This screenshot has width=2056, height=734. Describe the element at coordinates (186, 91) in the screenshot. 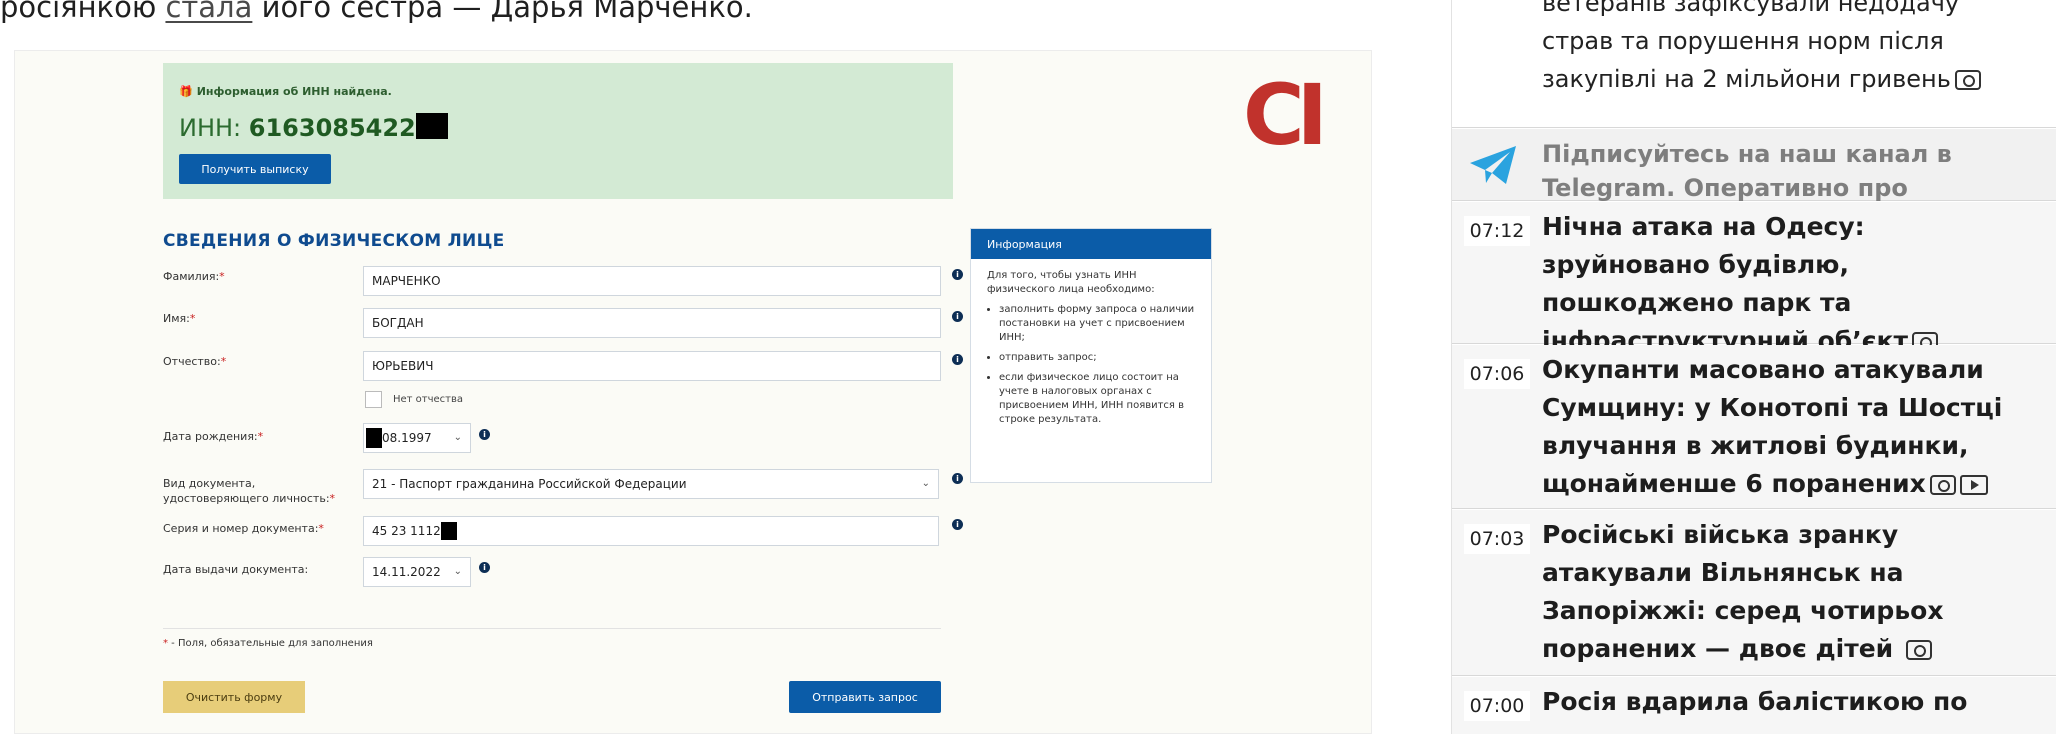

I see `gift-icon: 🎁` at that location.